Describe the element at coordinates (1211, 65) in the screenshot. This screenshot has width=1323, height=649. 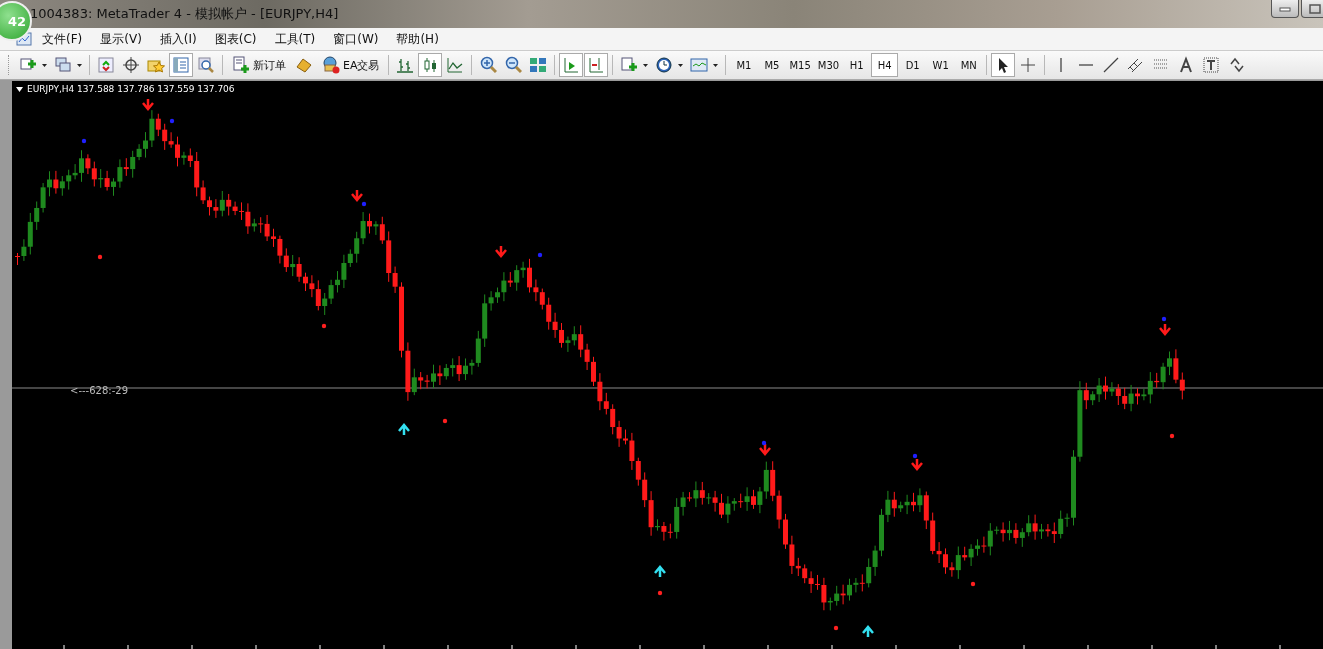
I see `text-label-icon` at that location.